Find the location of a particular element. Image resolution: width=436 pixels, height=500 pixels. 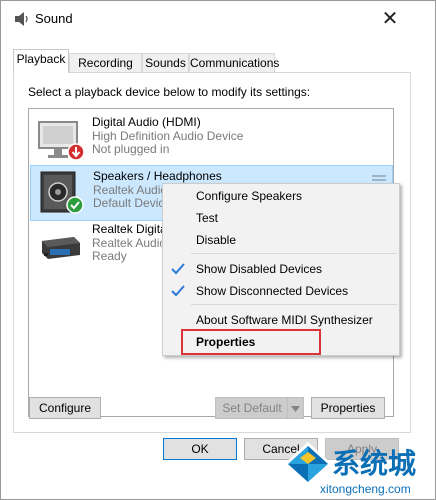

close-icon: ✕ is located at coordinates (390, 18).